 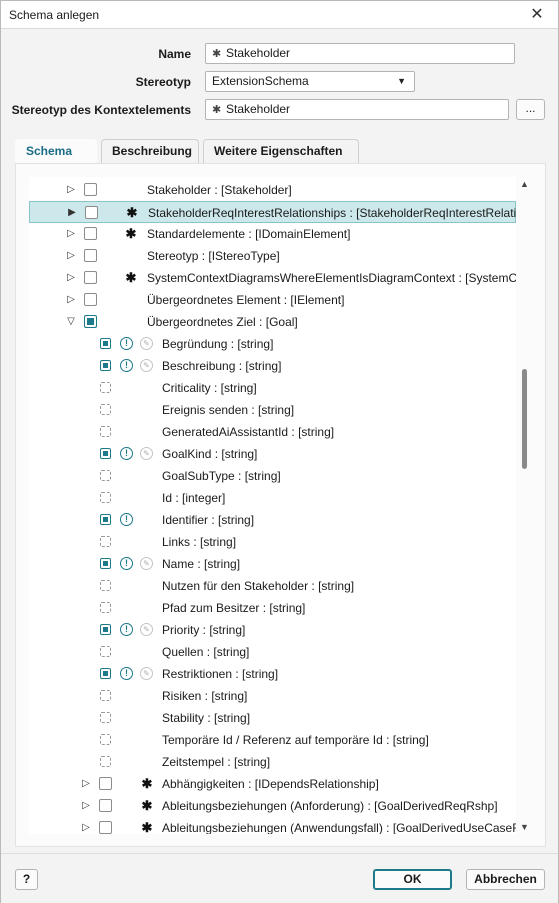 What do you see at coordinates (272, 674) in the screenshot?
I see `property-row: ! ✎ Restriktionen : [string]` at bounding box center [272, 674].